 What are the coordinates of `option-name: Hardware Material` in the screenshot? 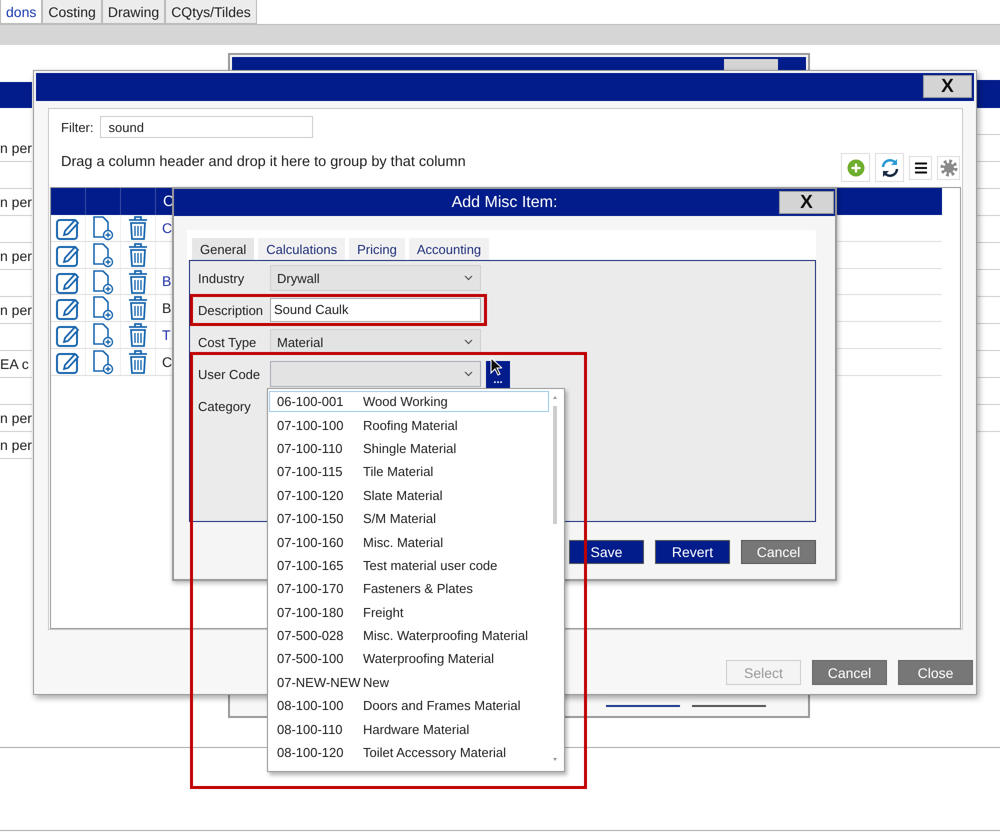 It's located at (416, 729).